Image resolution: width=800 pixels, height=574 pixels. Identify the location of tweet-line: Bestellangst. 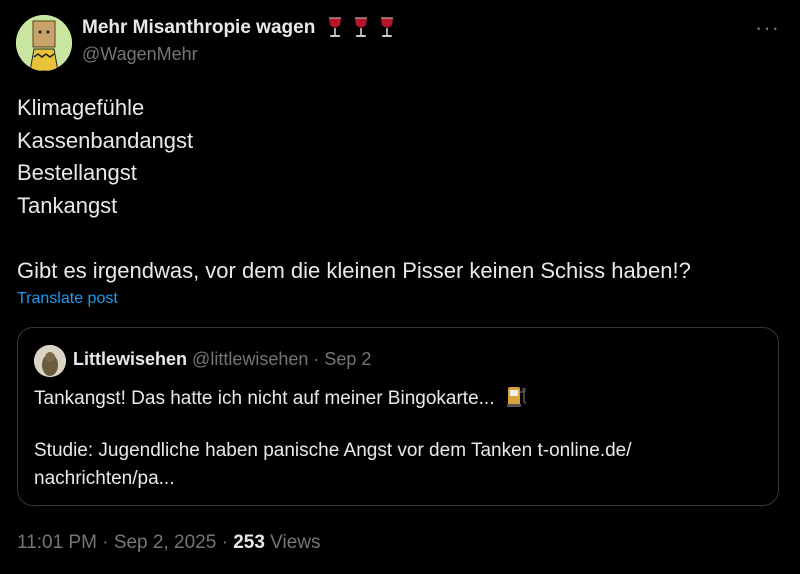
(77, 172).